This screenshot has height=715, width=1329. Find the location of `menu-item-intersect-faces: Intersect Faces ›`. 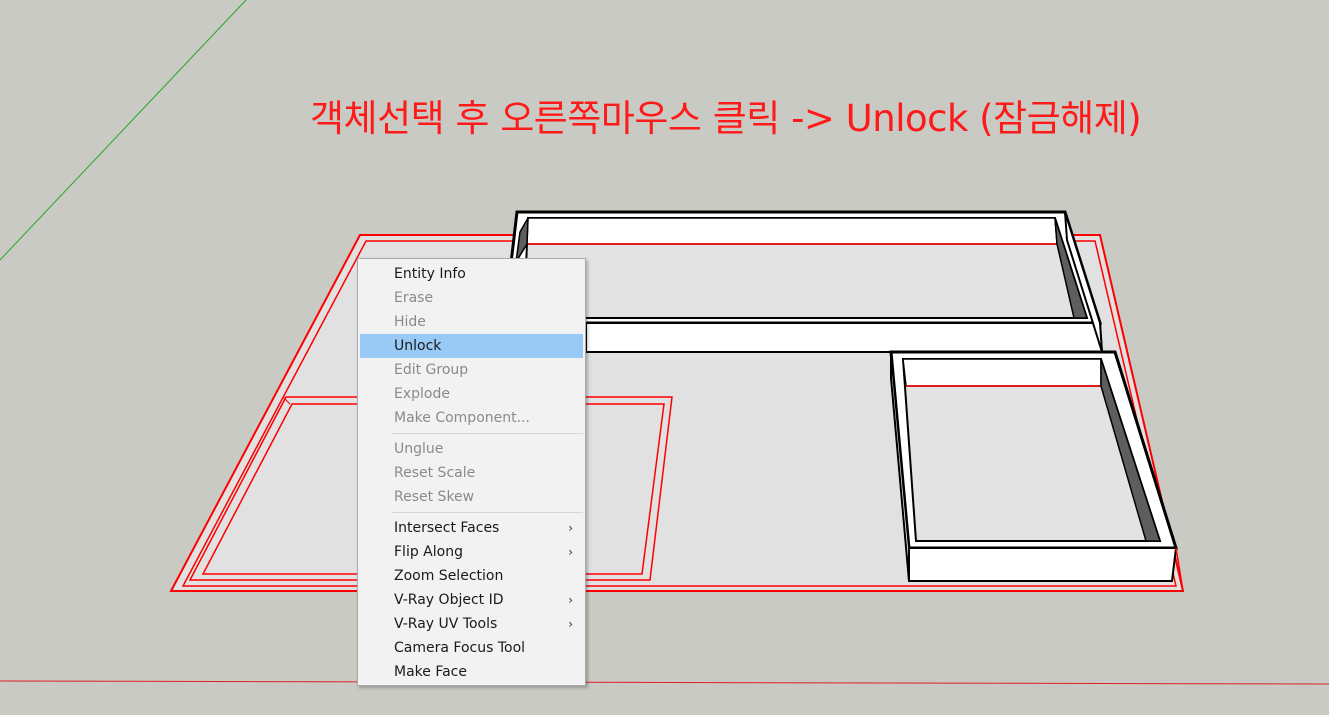

menu-item-intersect-faces: Intersect Faces › is located at coordinates (471, 528).